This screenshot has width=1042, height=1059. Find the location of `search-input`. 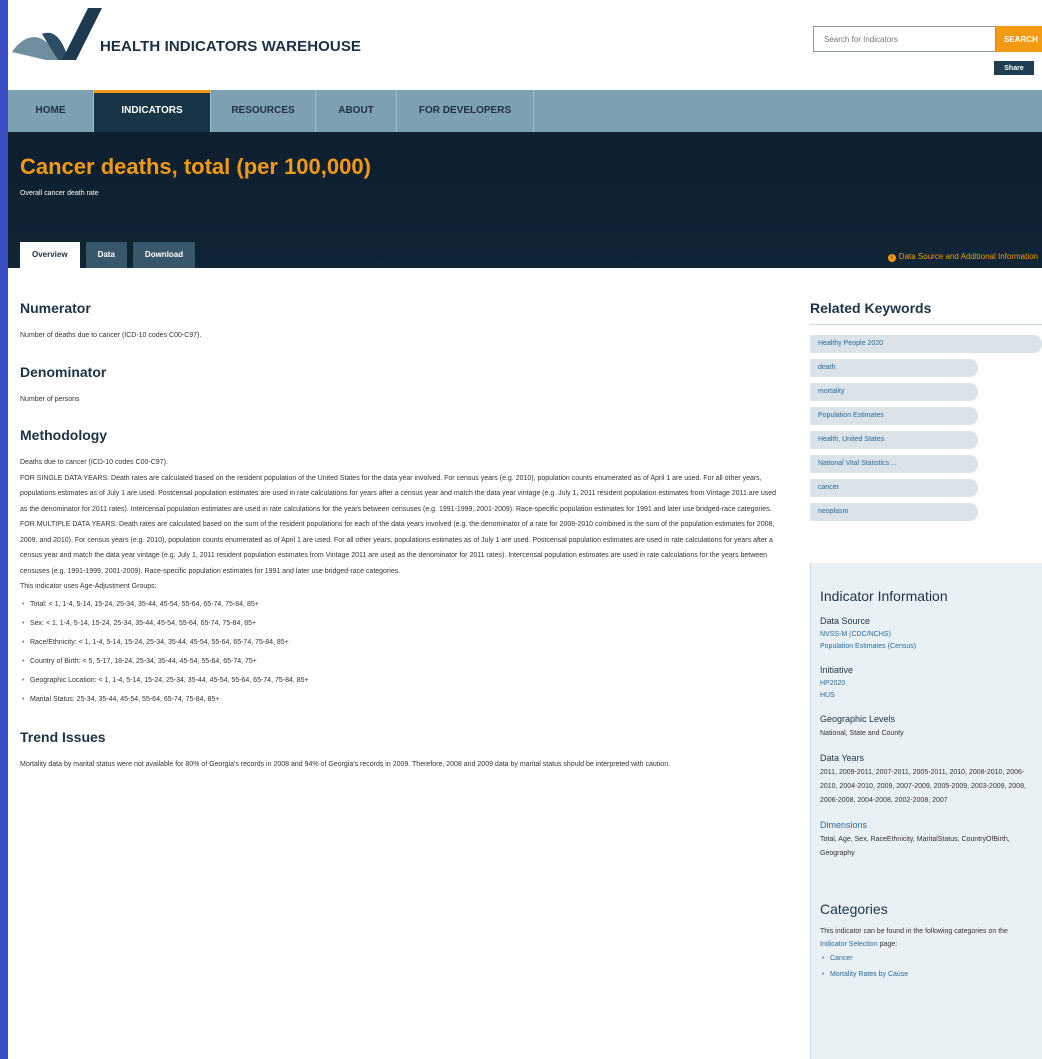

search-input is located at coordinates (904, 39).